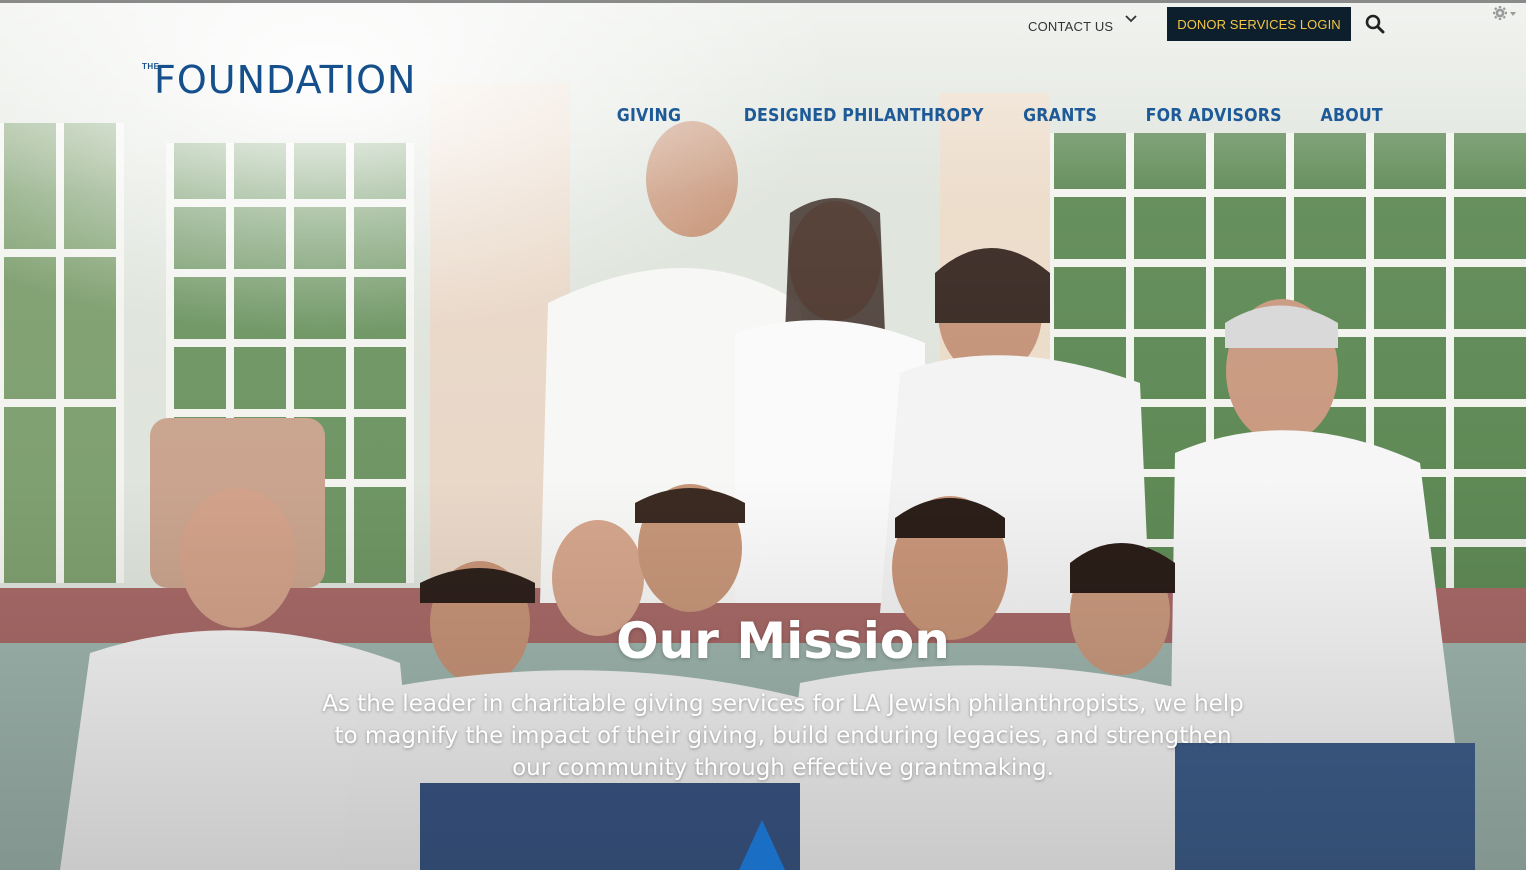  I want to click on gear-icon, so click(1504, 13).